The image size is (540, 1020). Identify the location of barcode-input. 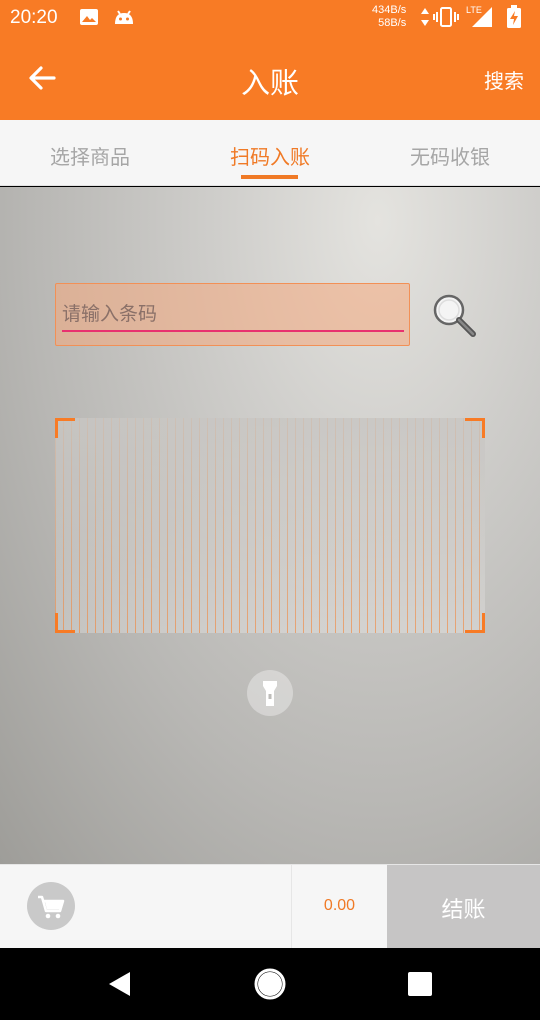
(233, 315).